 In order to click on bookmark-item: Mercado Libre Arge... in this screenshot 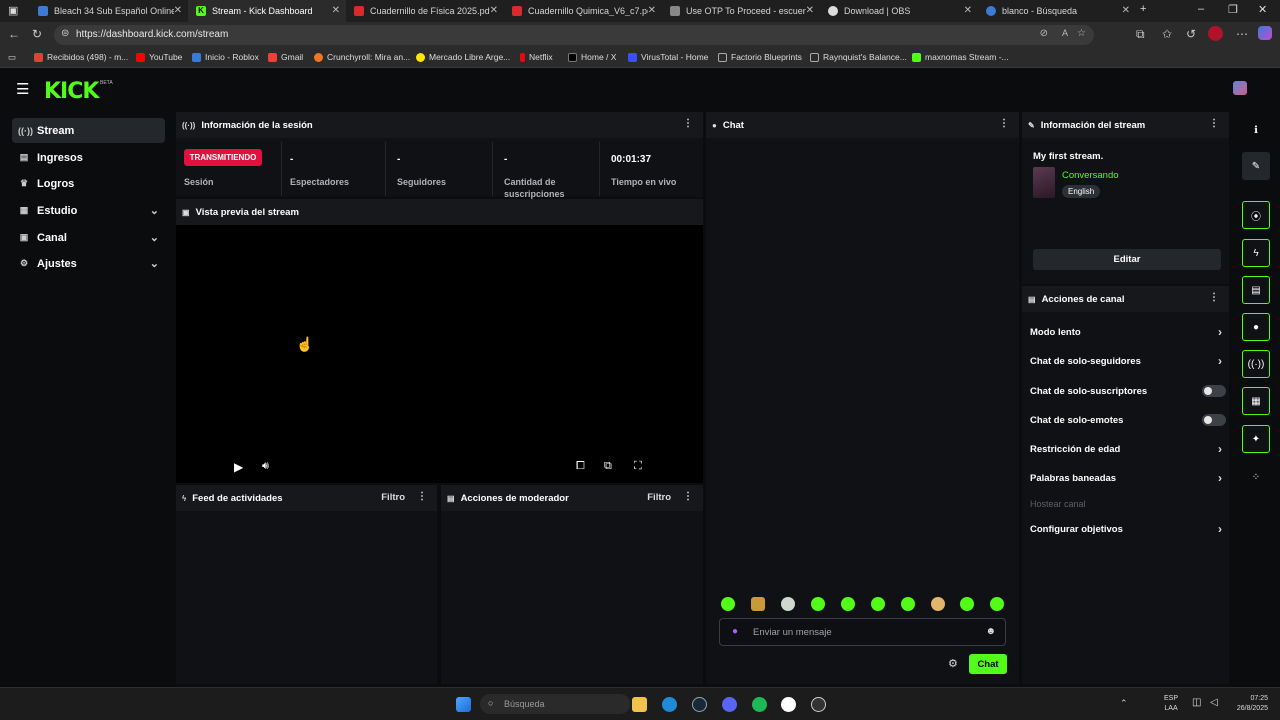, I will do `click(463, 57)`.